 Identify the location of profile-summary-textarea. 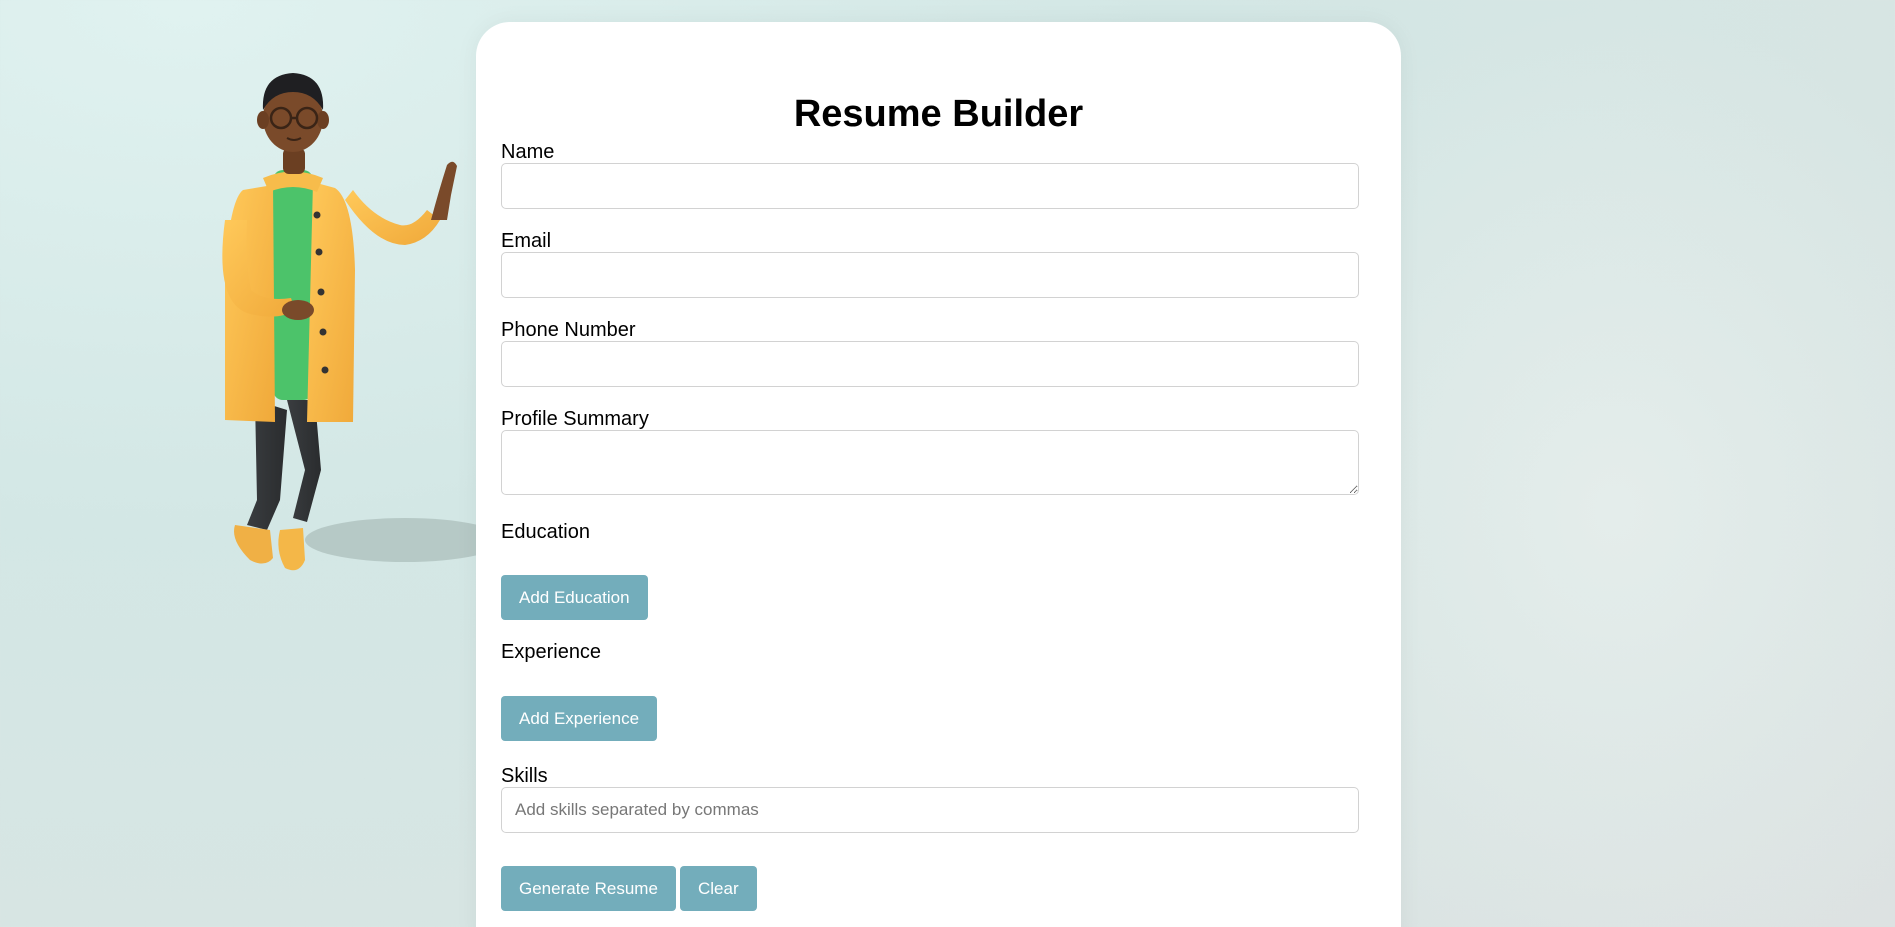
(930, 462).